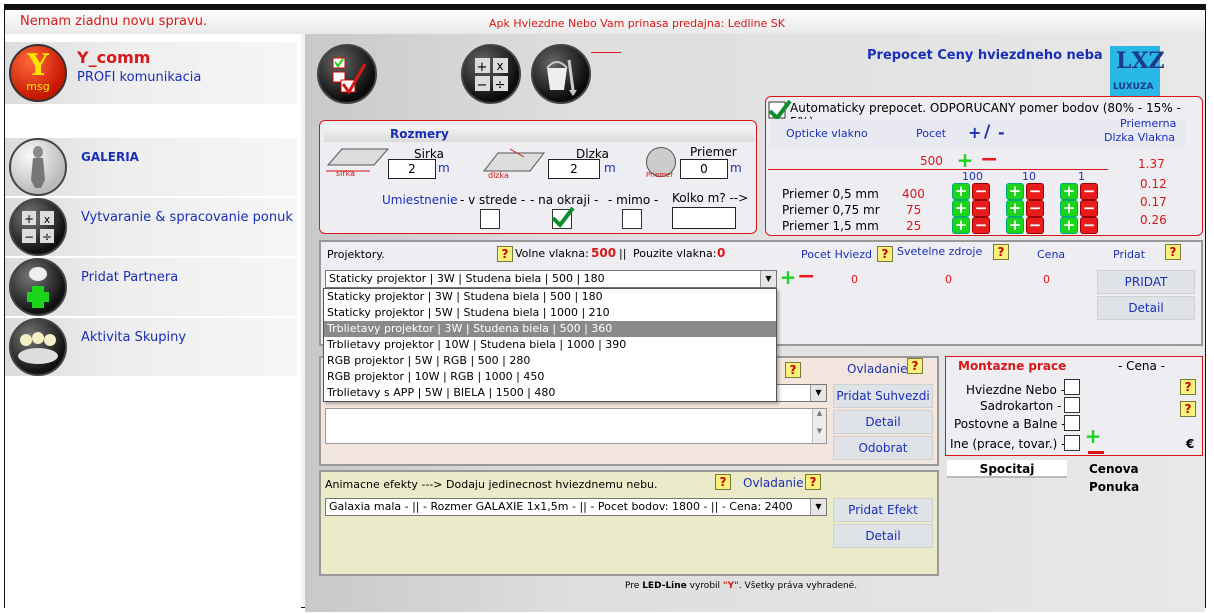 The height and width of the screenshot is (614, 1214). What do you see at coordinates (1173, 252) in the screenshot?
I see `add-help-button: ?` at bounding box center [1173, 252].